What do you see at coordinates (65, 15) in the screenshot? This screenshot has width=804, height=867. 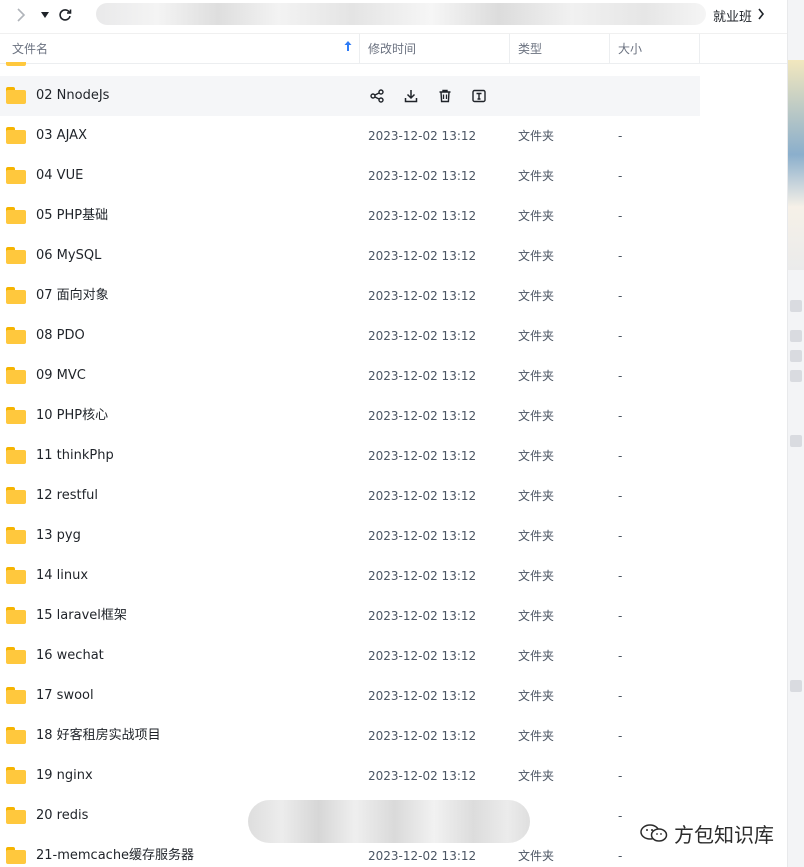 I see `refresh-icon` at bounding box center [65, 15].